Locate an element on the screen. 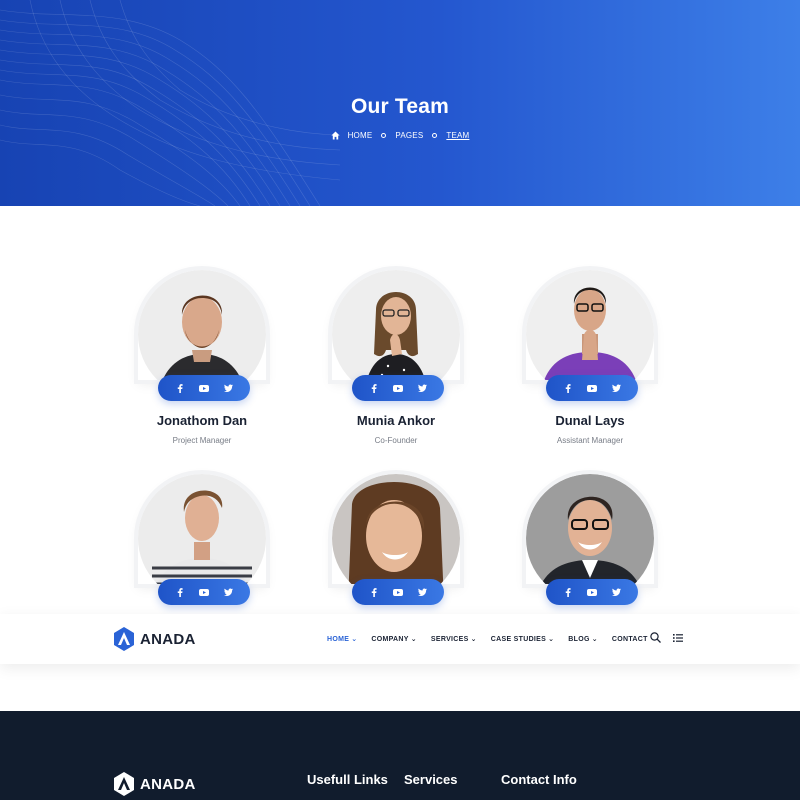  nav-item-case-studies: CASE STUDIES ⌄ is located at coordinates (523, 639).